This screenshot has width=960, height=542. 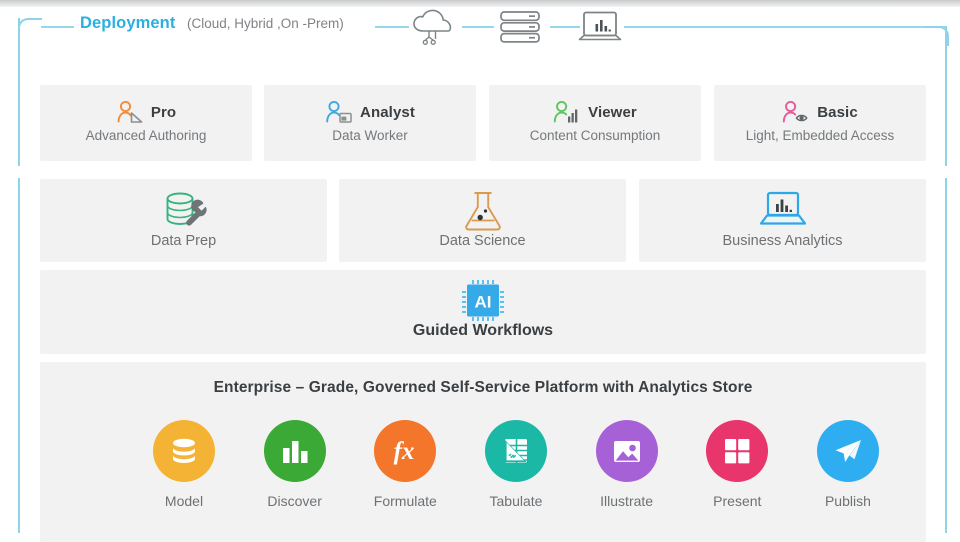 I want to click on persona-heading: Basic, so click(x=820, y=112).